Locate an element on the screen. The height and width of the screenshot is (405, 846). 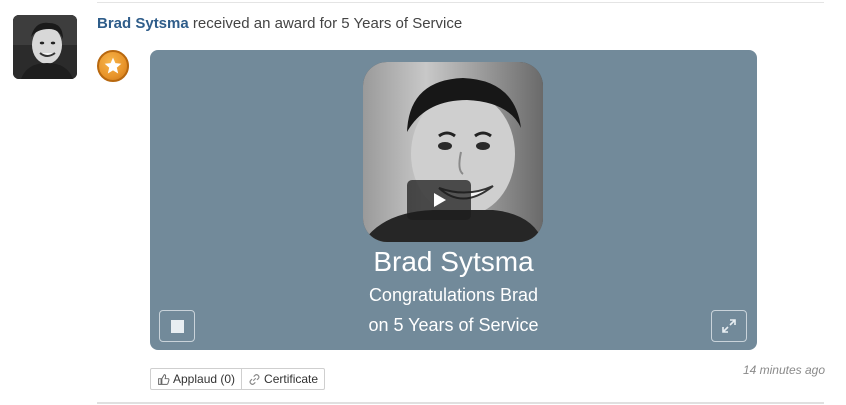
stop-icon is located at coordinates (177, 326).